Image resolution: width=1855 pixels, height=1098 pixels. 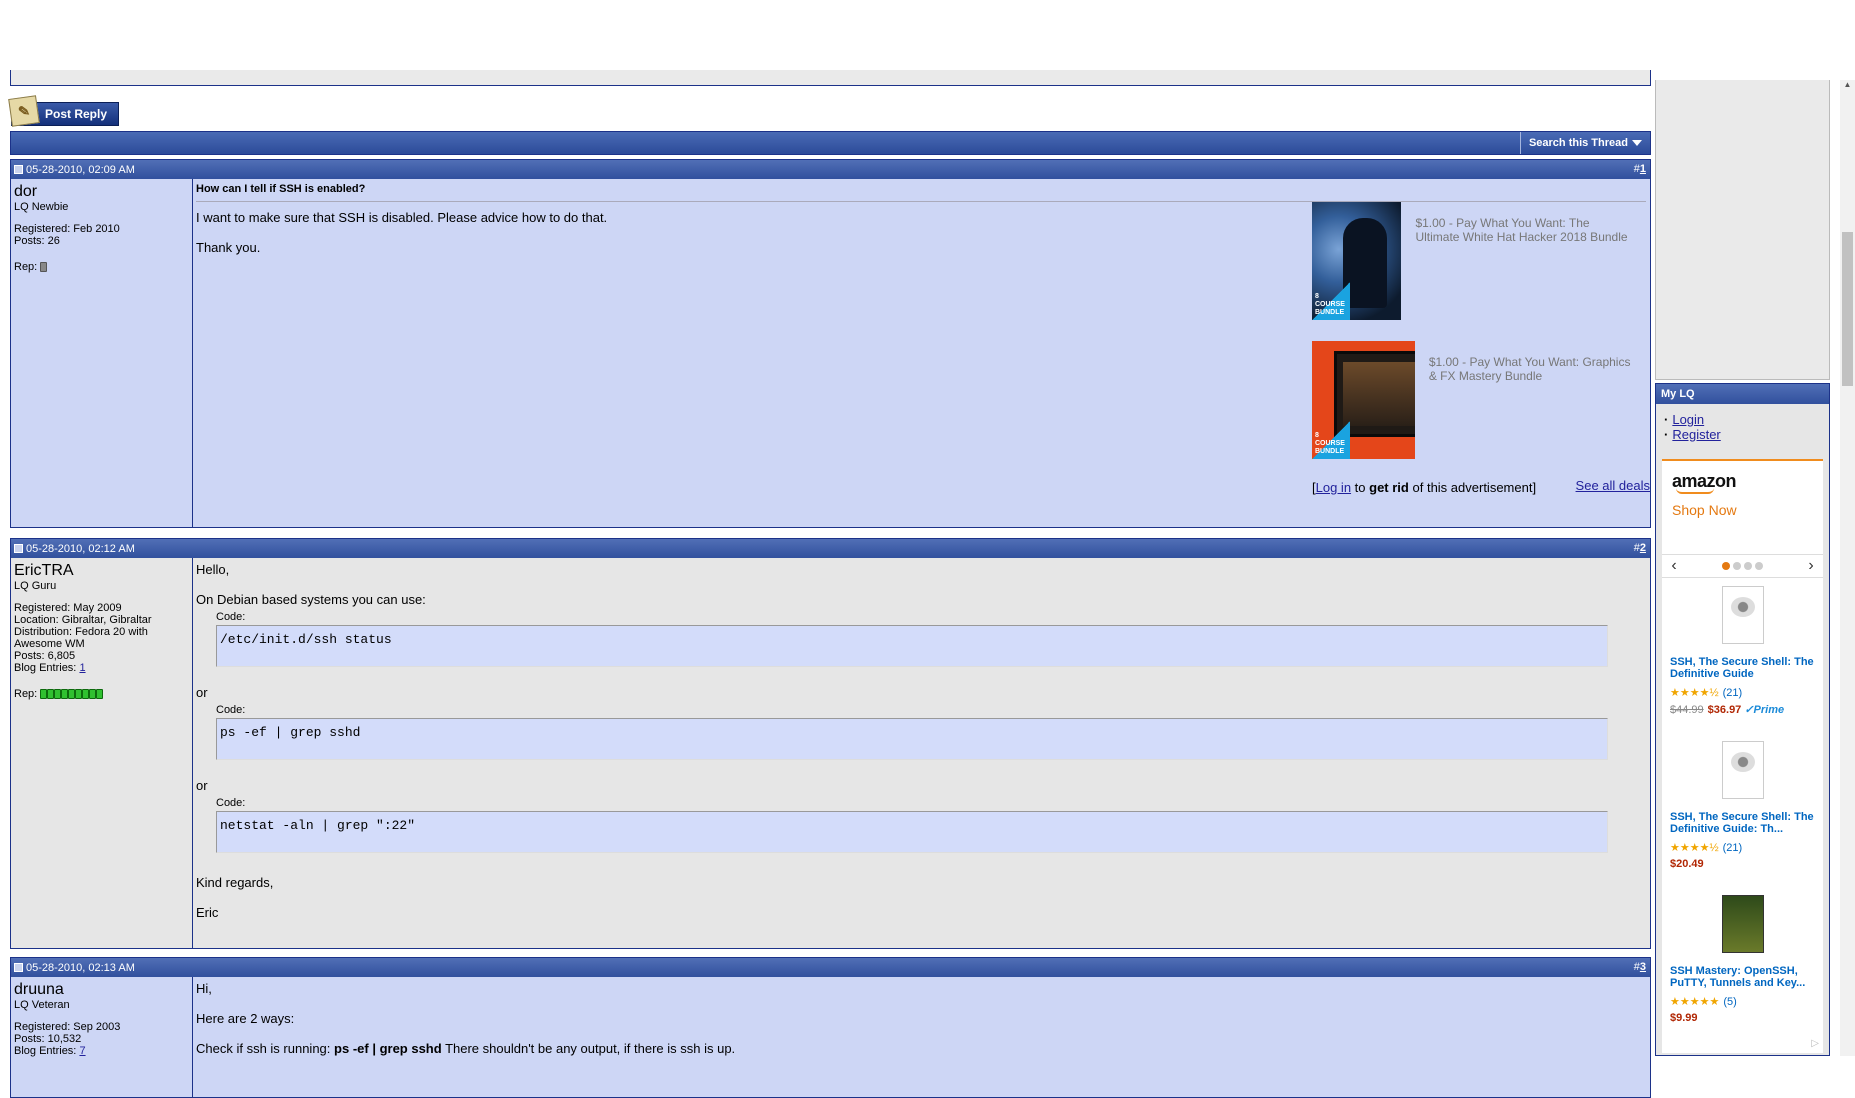 I want to click on post-number: #3, so click(x=1639, y=967).